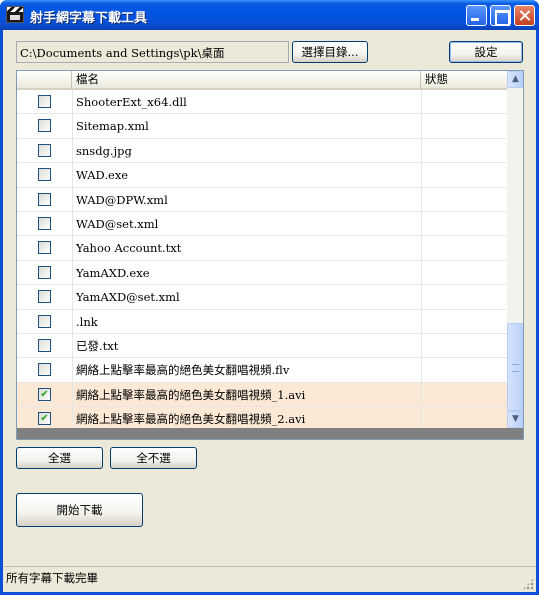  I want to click on row-filename: WAD.exe, so click(246, 175).